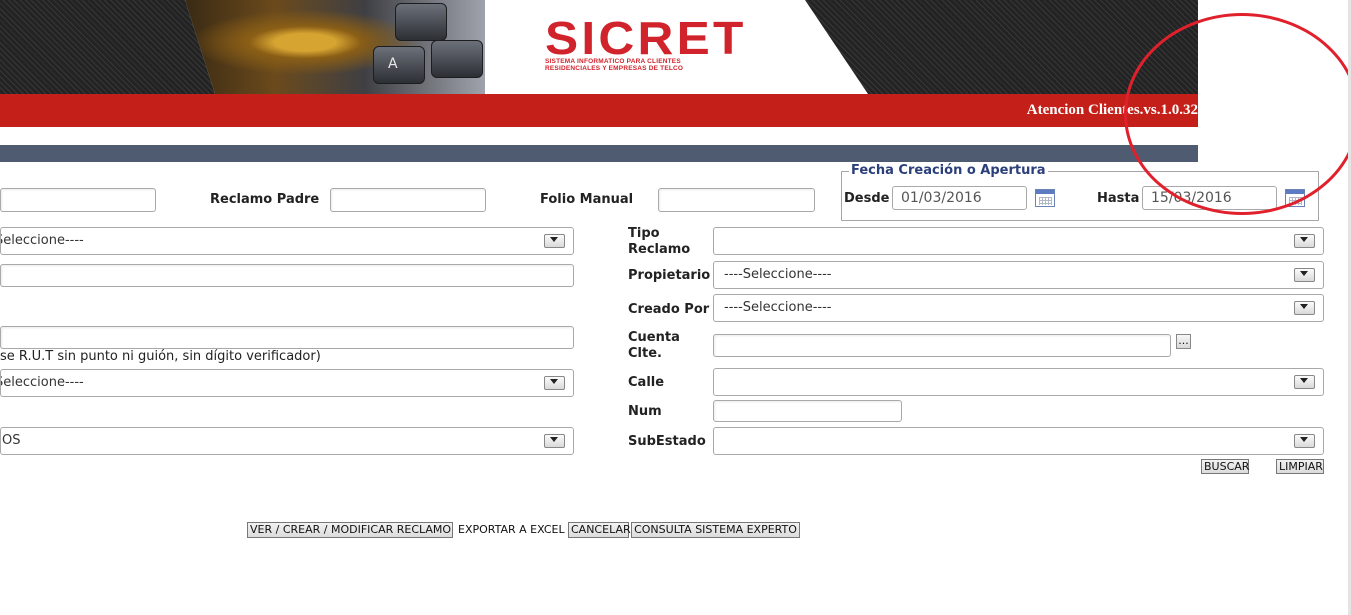 This screenshot has width=1351, height=615. What do you see at coordinates (667, 441) in the screenshot?
I see `subestado-label: SubEstado` at bounding box center [667, 441].